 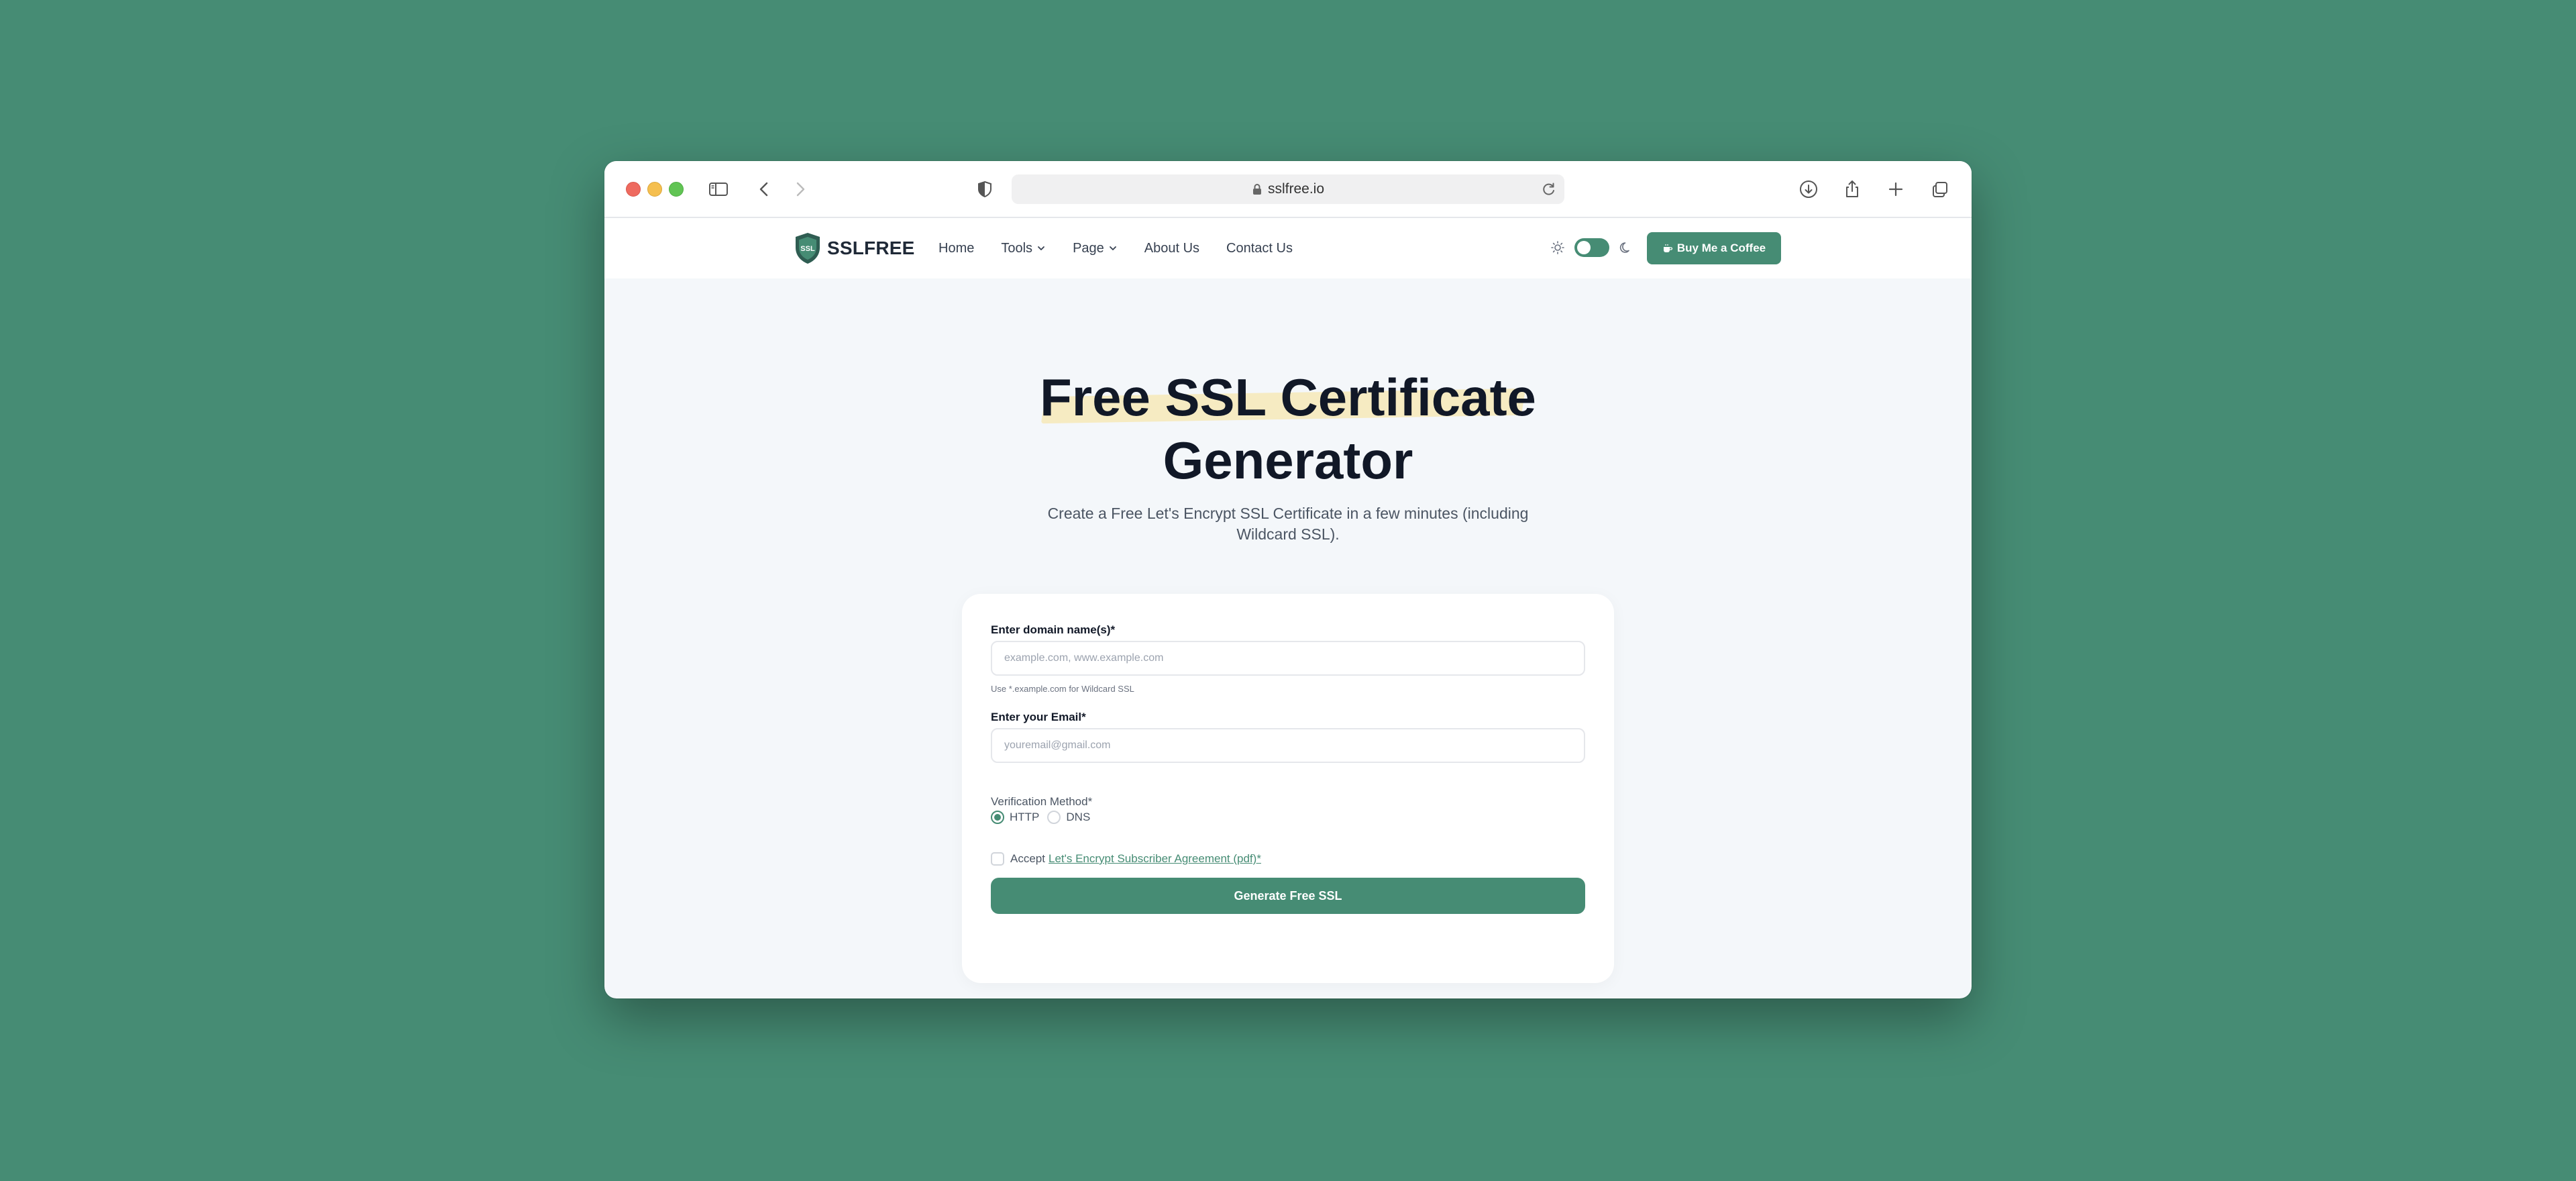 I want to click on maximize-window-button, so click(x=676, y=190).